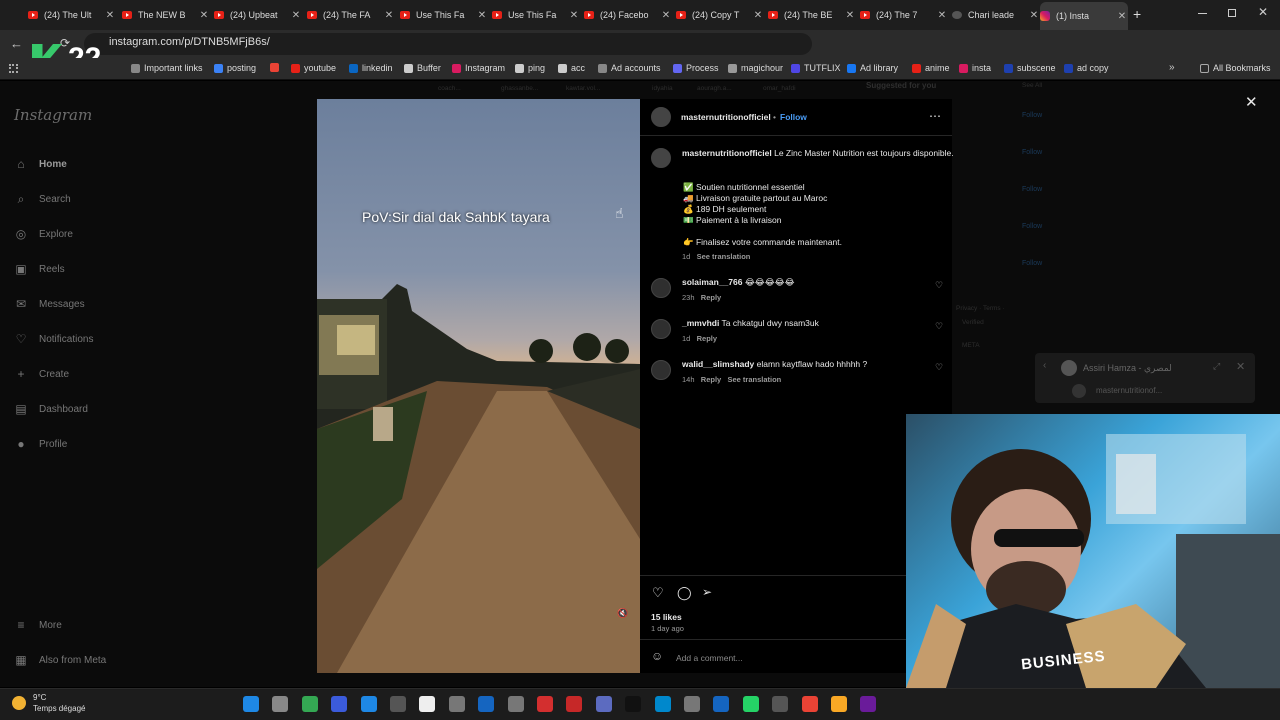 The image size is (1280, 720). Describe the element at coordinates (37, 625) in the screenshot. I see `nav-more: ≡ More` at that location.